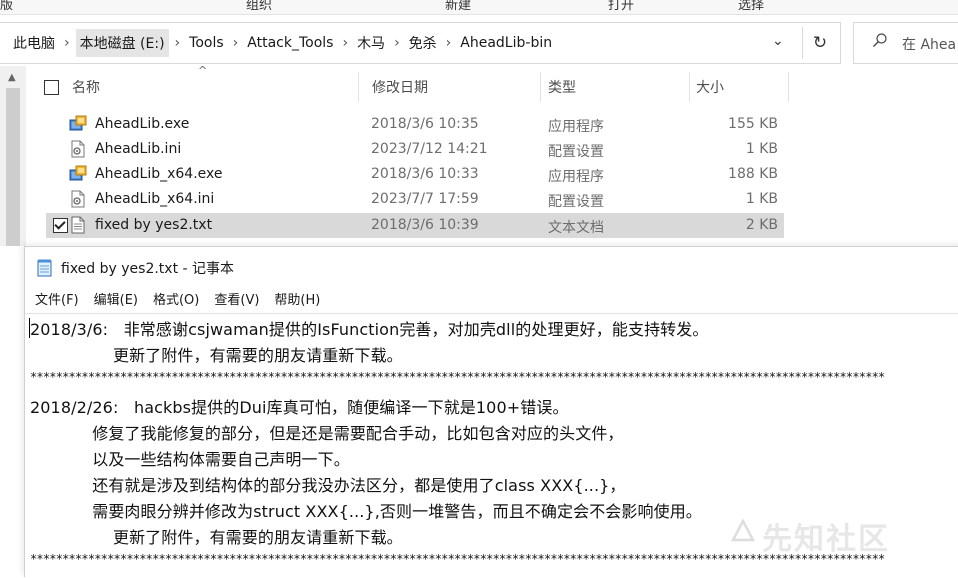 This screenshot has width=958, height=578. What do you see at coordinates (458, 6) in the screenshot?
I see `ribbon-label-new: 新建` at bounding box center [458, 6].